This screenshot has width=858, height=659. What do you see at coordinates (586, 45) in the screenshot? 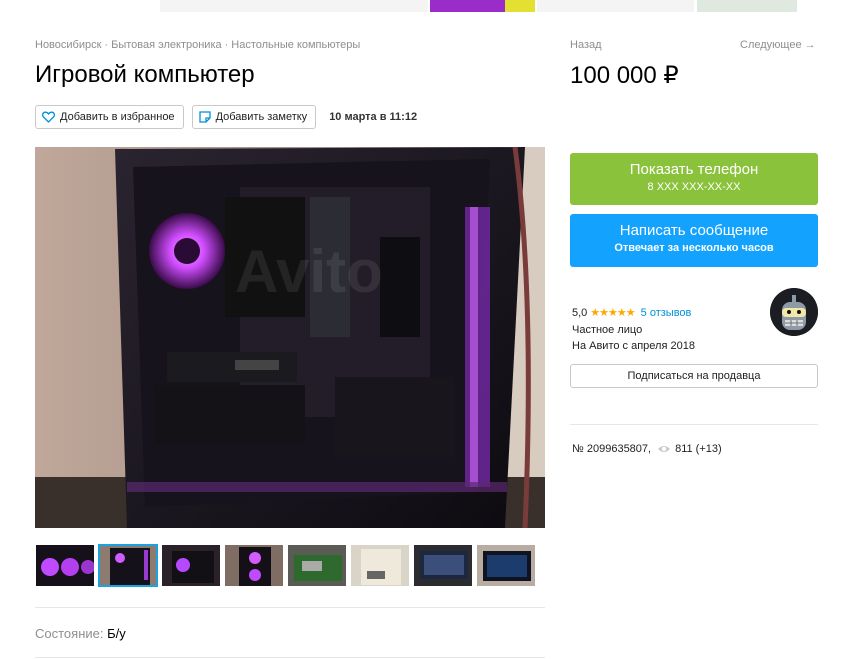
I see `back-link: Назад` at bounding box center [586, 45].